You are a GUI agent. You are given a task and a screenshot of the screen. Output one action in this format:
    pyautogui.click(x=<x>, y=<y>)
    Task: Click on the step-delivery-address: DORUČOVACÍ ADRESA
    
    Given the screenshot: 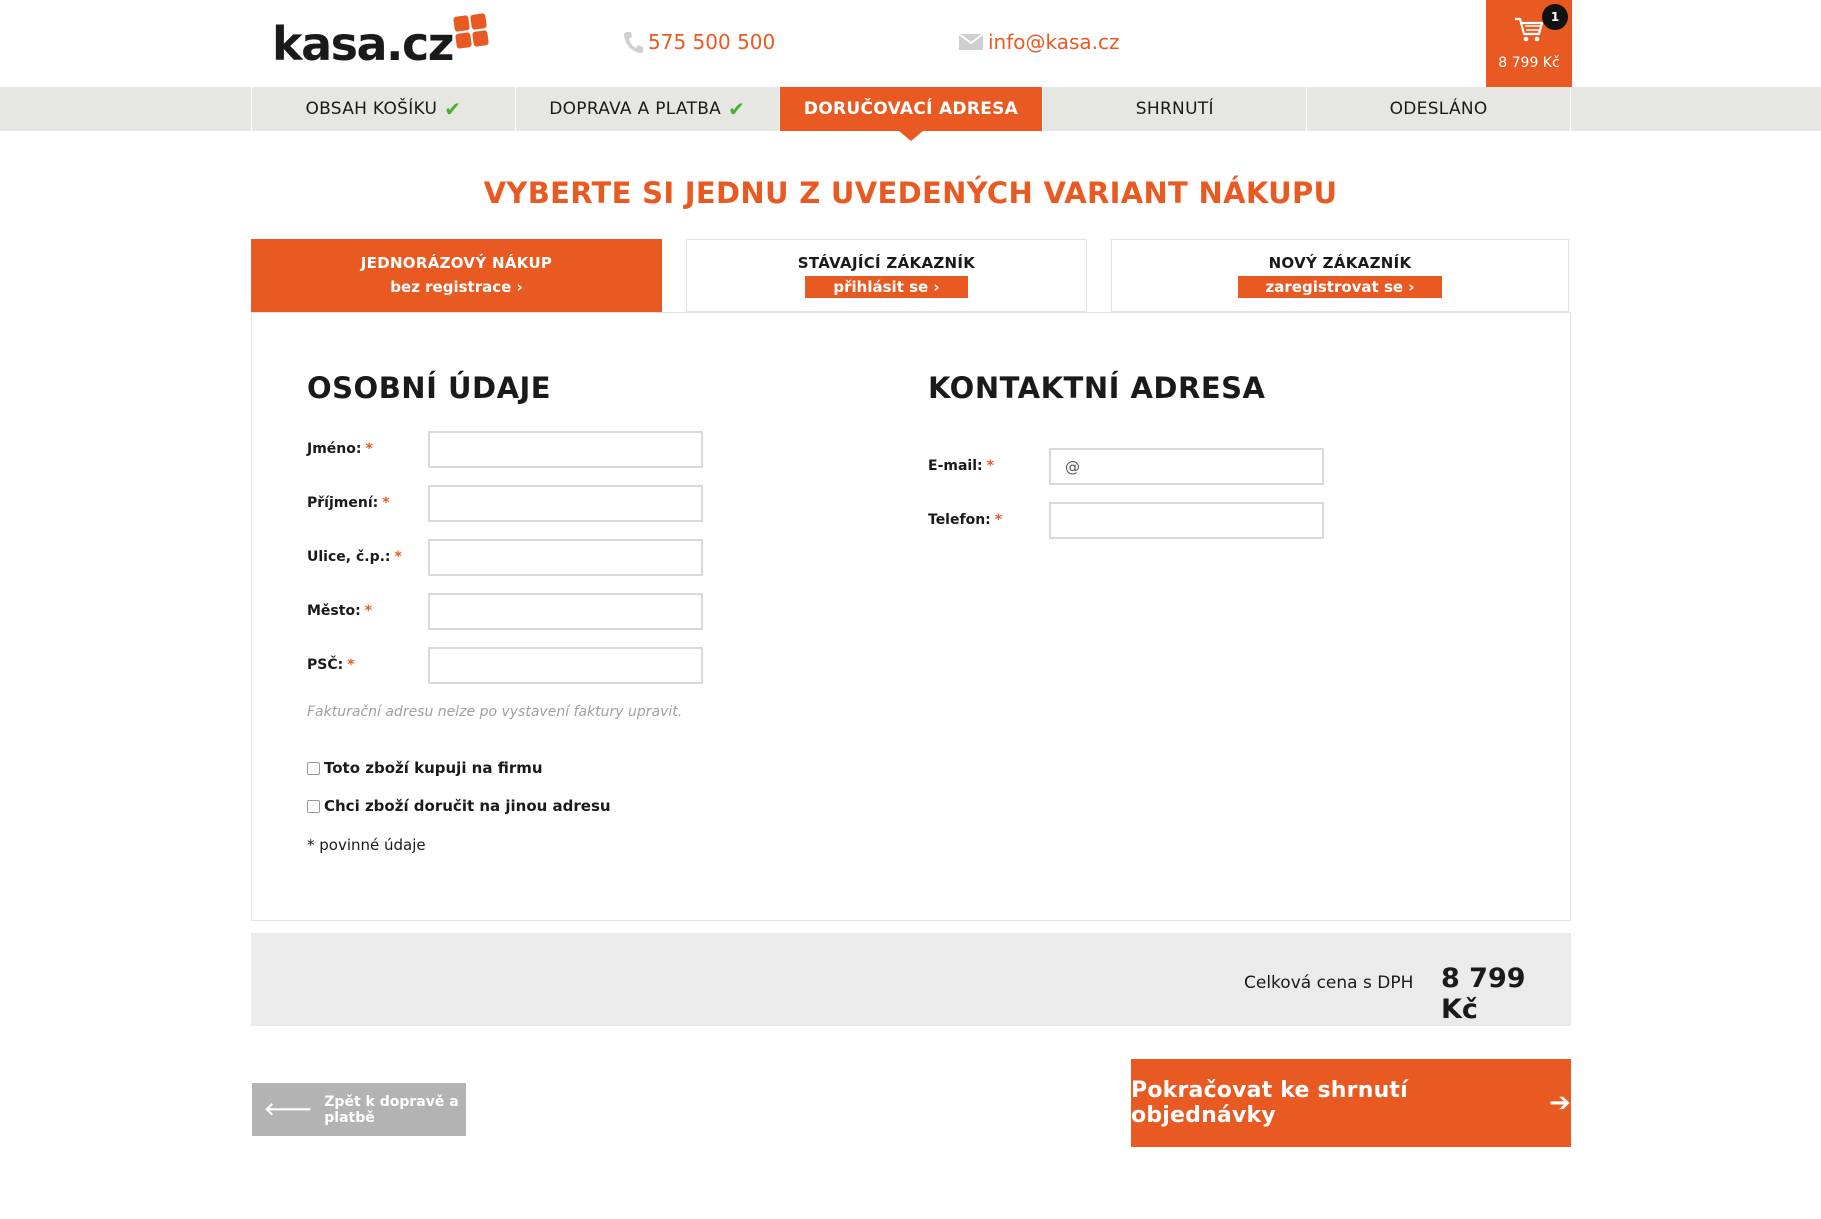 What is the action you would take?
    pyautogui.click(x=910, y=114)
    